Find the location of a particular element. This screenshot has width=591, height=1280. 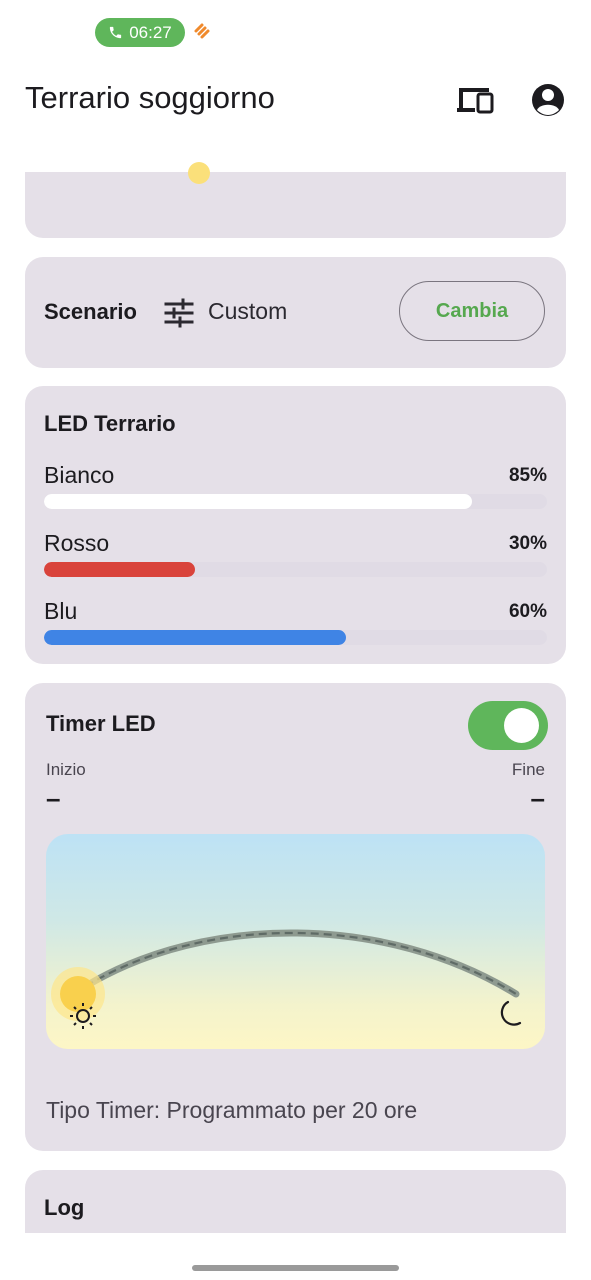

led-channel-name: Bianco is located at coordinates (79, 475).